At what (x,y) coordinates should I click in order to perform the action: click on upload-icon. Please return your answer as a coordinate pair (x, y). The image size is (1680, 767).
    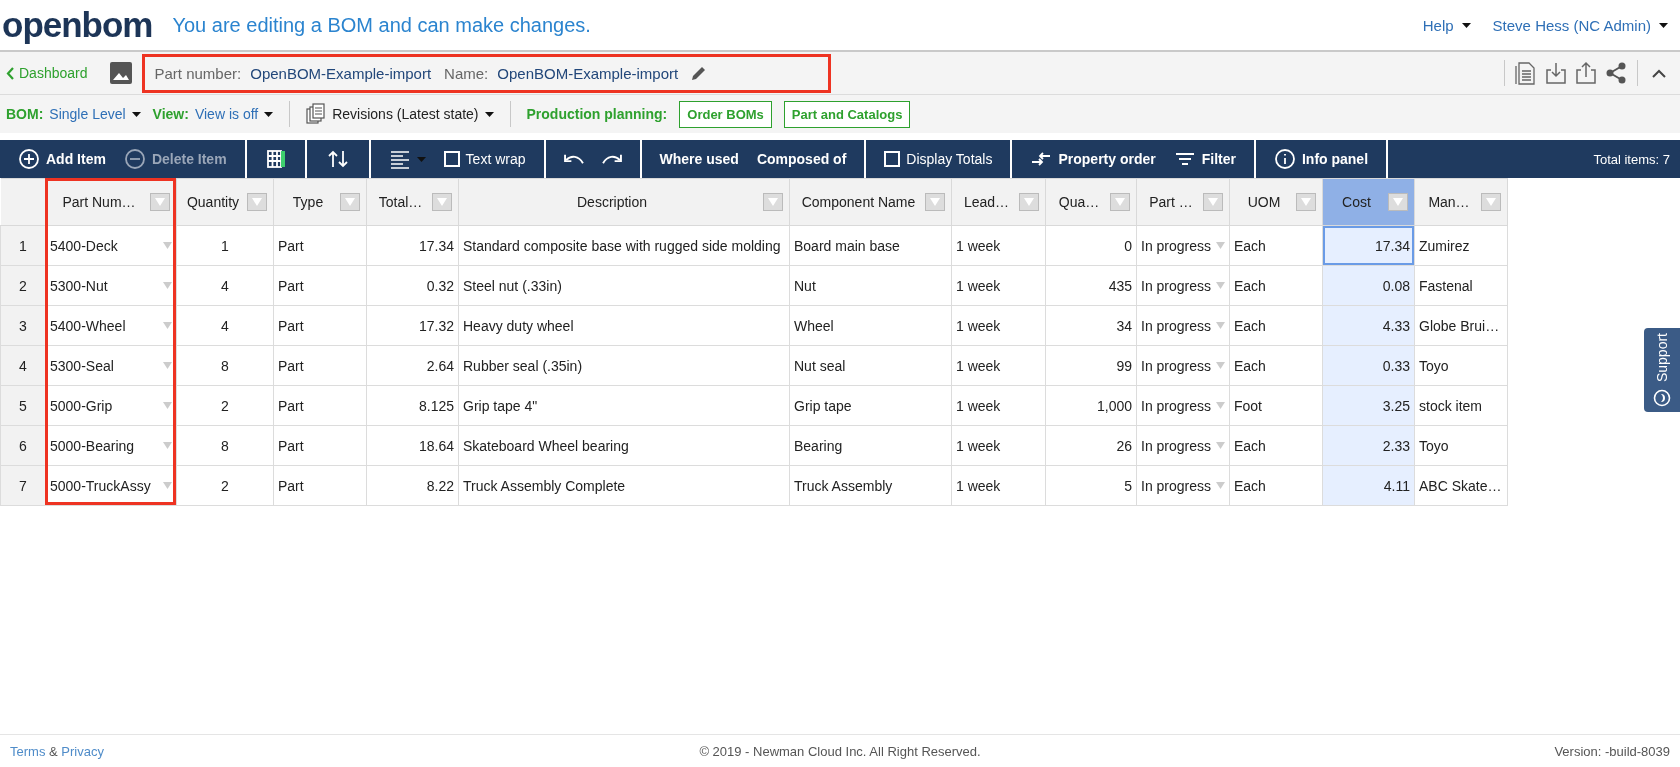
    Looking at the image, I should click on (1586, 73).